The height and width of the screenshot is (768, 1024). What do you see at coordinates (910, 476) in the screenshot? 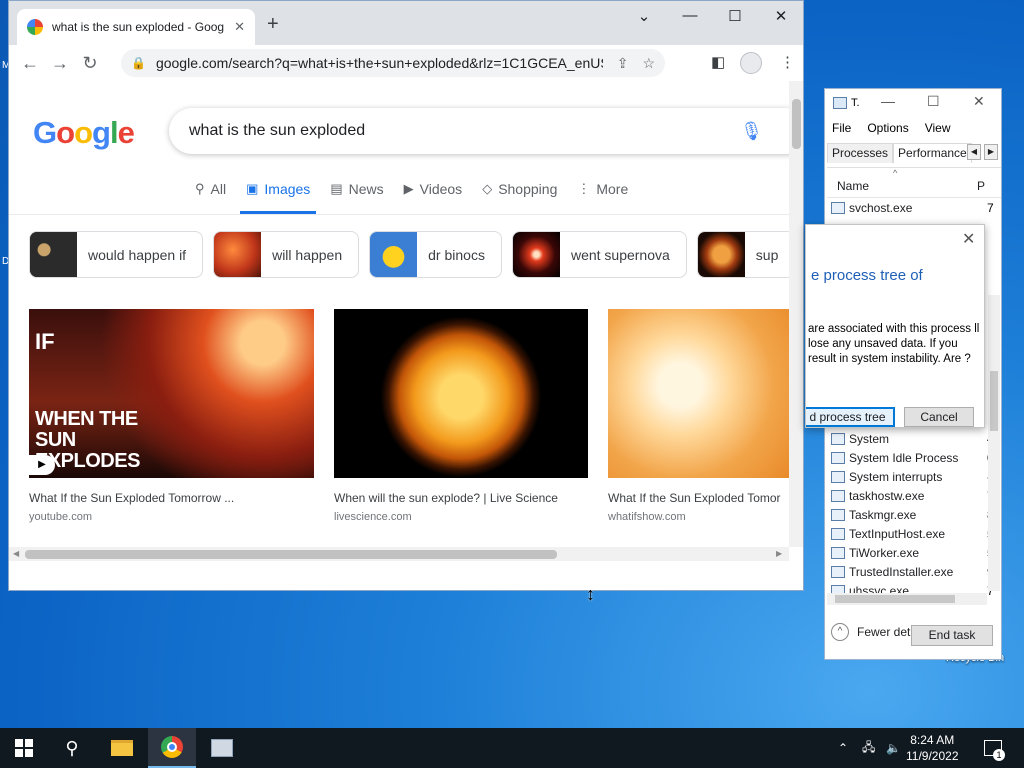
I see `table-row: System interrupts-` at bounding box center [910, 476].